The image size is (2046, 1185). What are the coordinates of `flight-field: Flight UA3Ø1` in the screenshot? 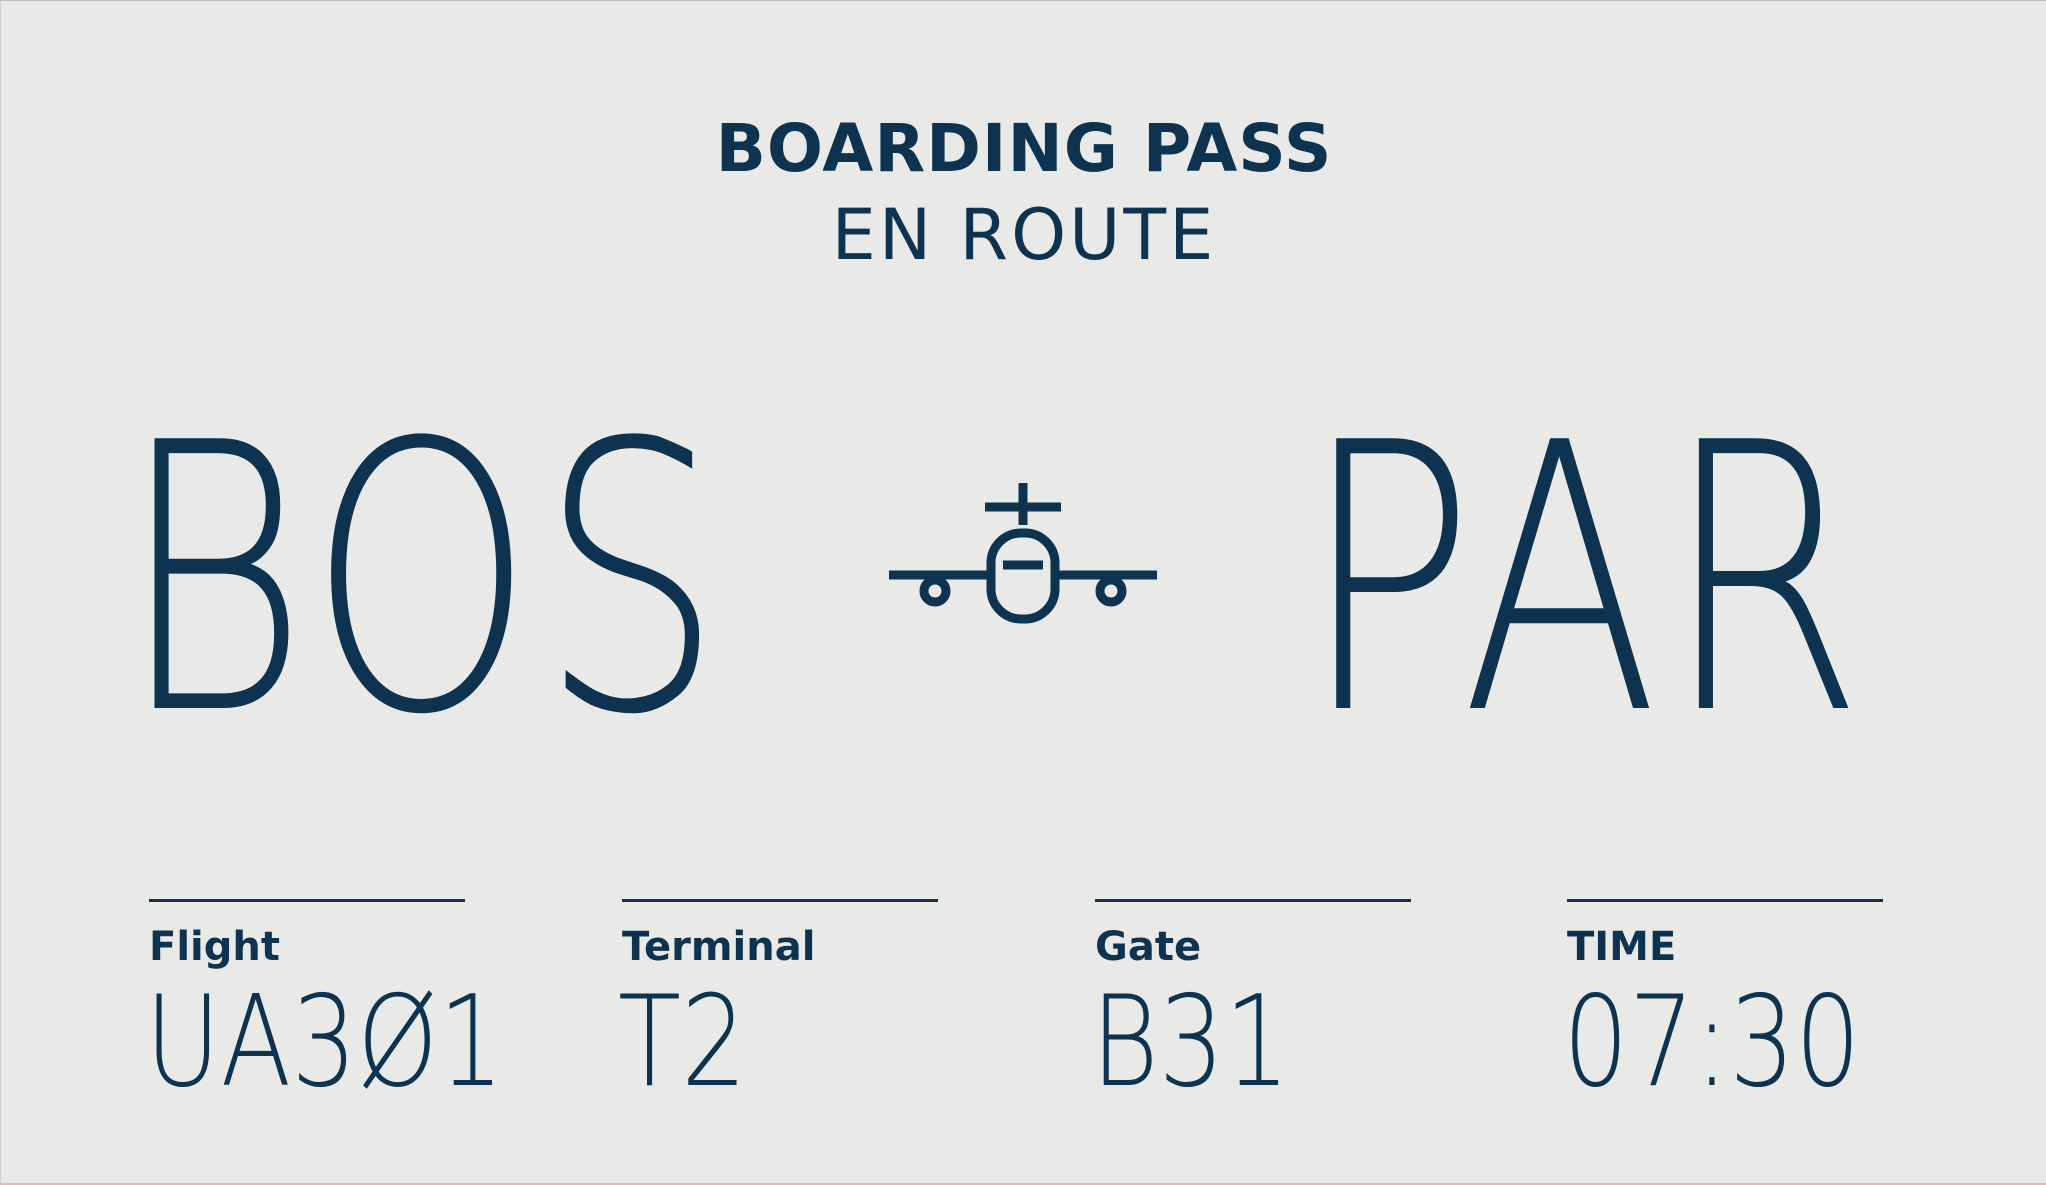 It's located at (324, 1003).